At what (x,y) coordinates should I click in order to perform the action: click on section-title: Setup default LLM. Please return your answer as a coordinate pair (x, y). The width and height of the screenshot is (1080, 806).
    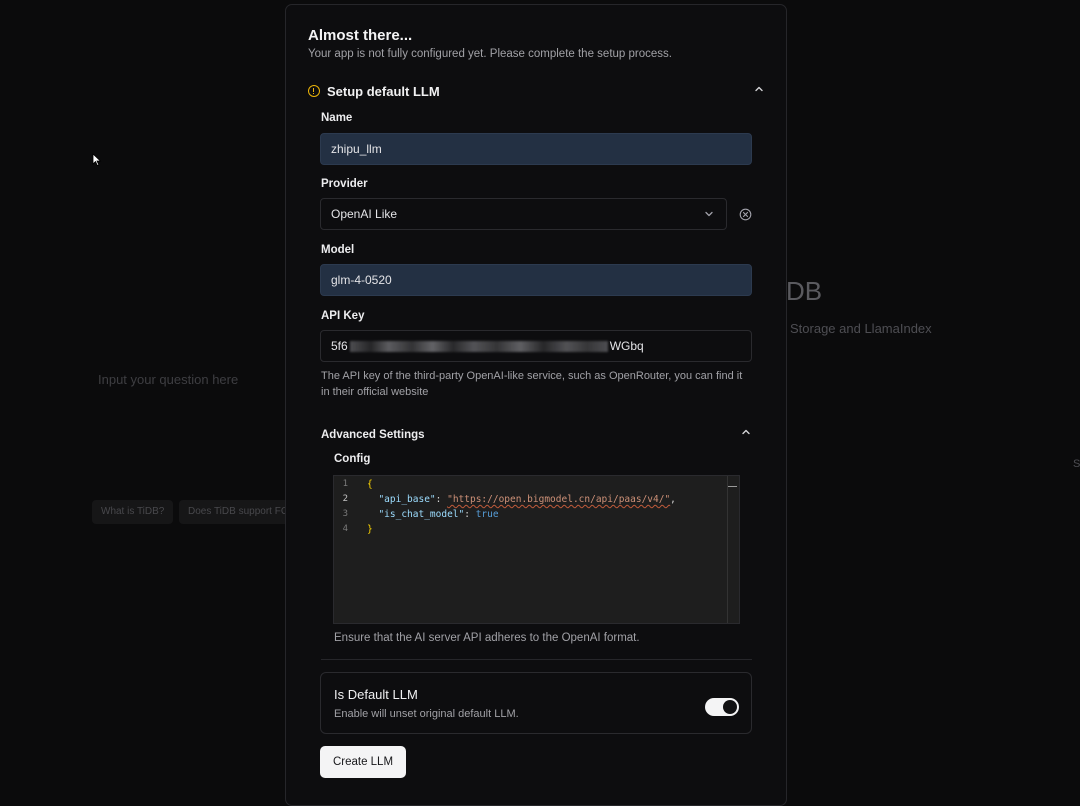
    Looking at the image, I should click on (383, 91).